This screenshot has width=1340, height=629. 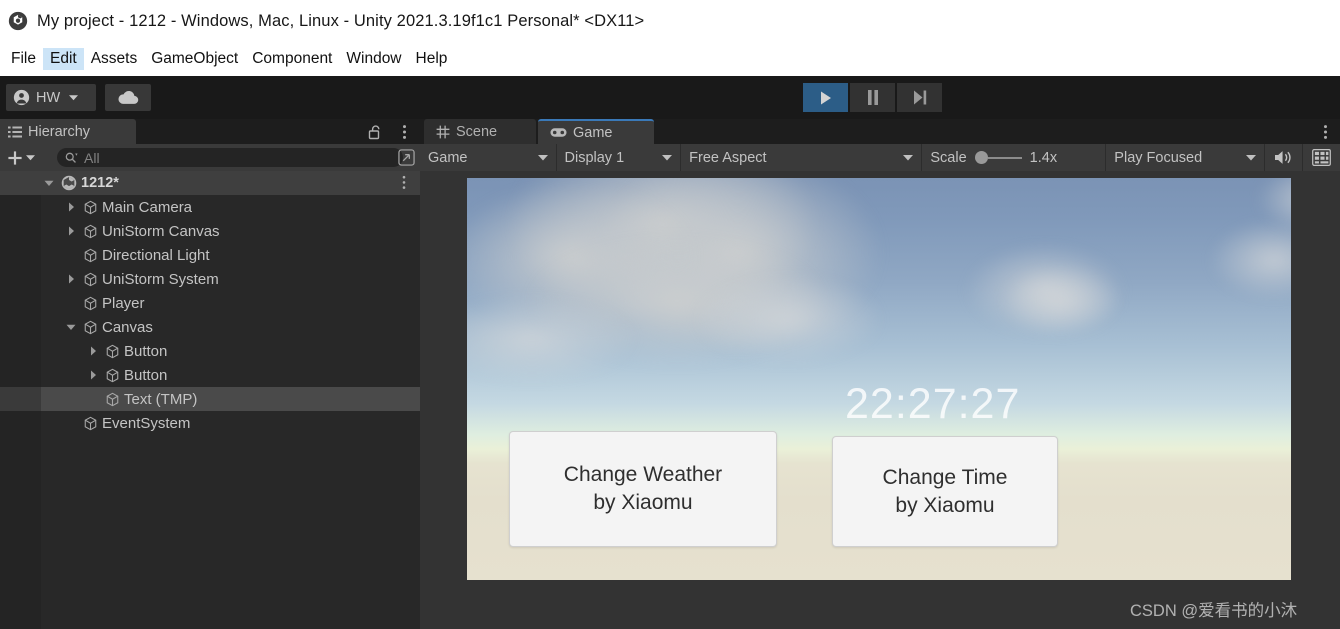 I want to click on hierarchy-row-content: Button, so click(x=126, y=351).